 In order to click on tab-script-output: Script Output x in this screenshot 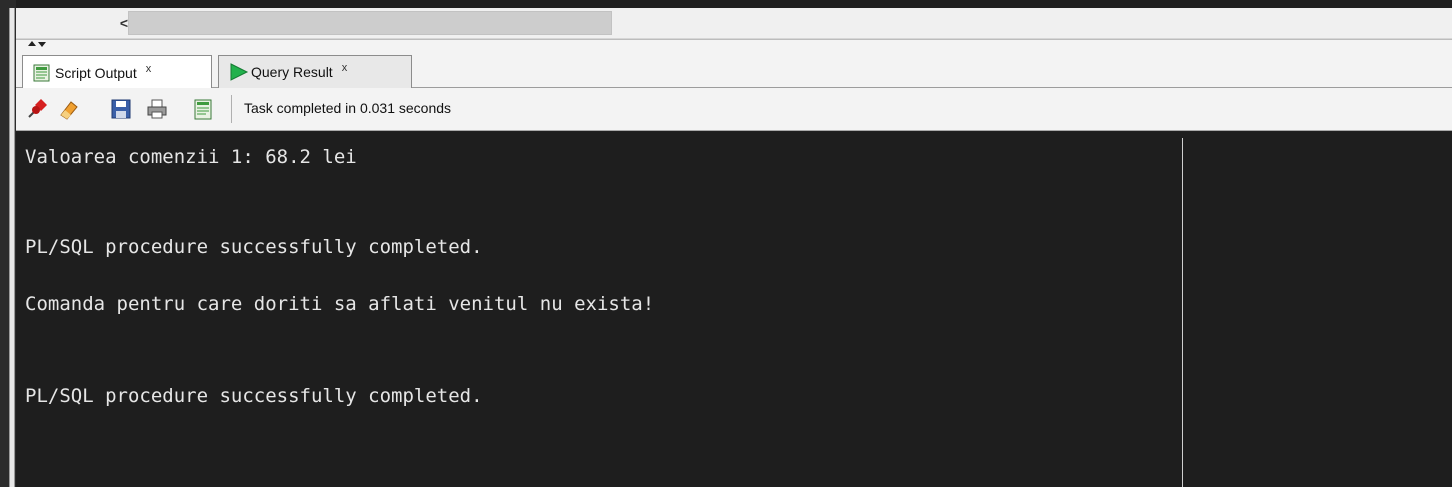, I will do `click(117, 72)`.